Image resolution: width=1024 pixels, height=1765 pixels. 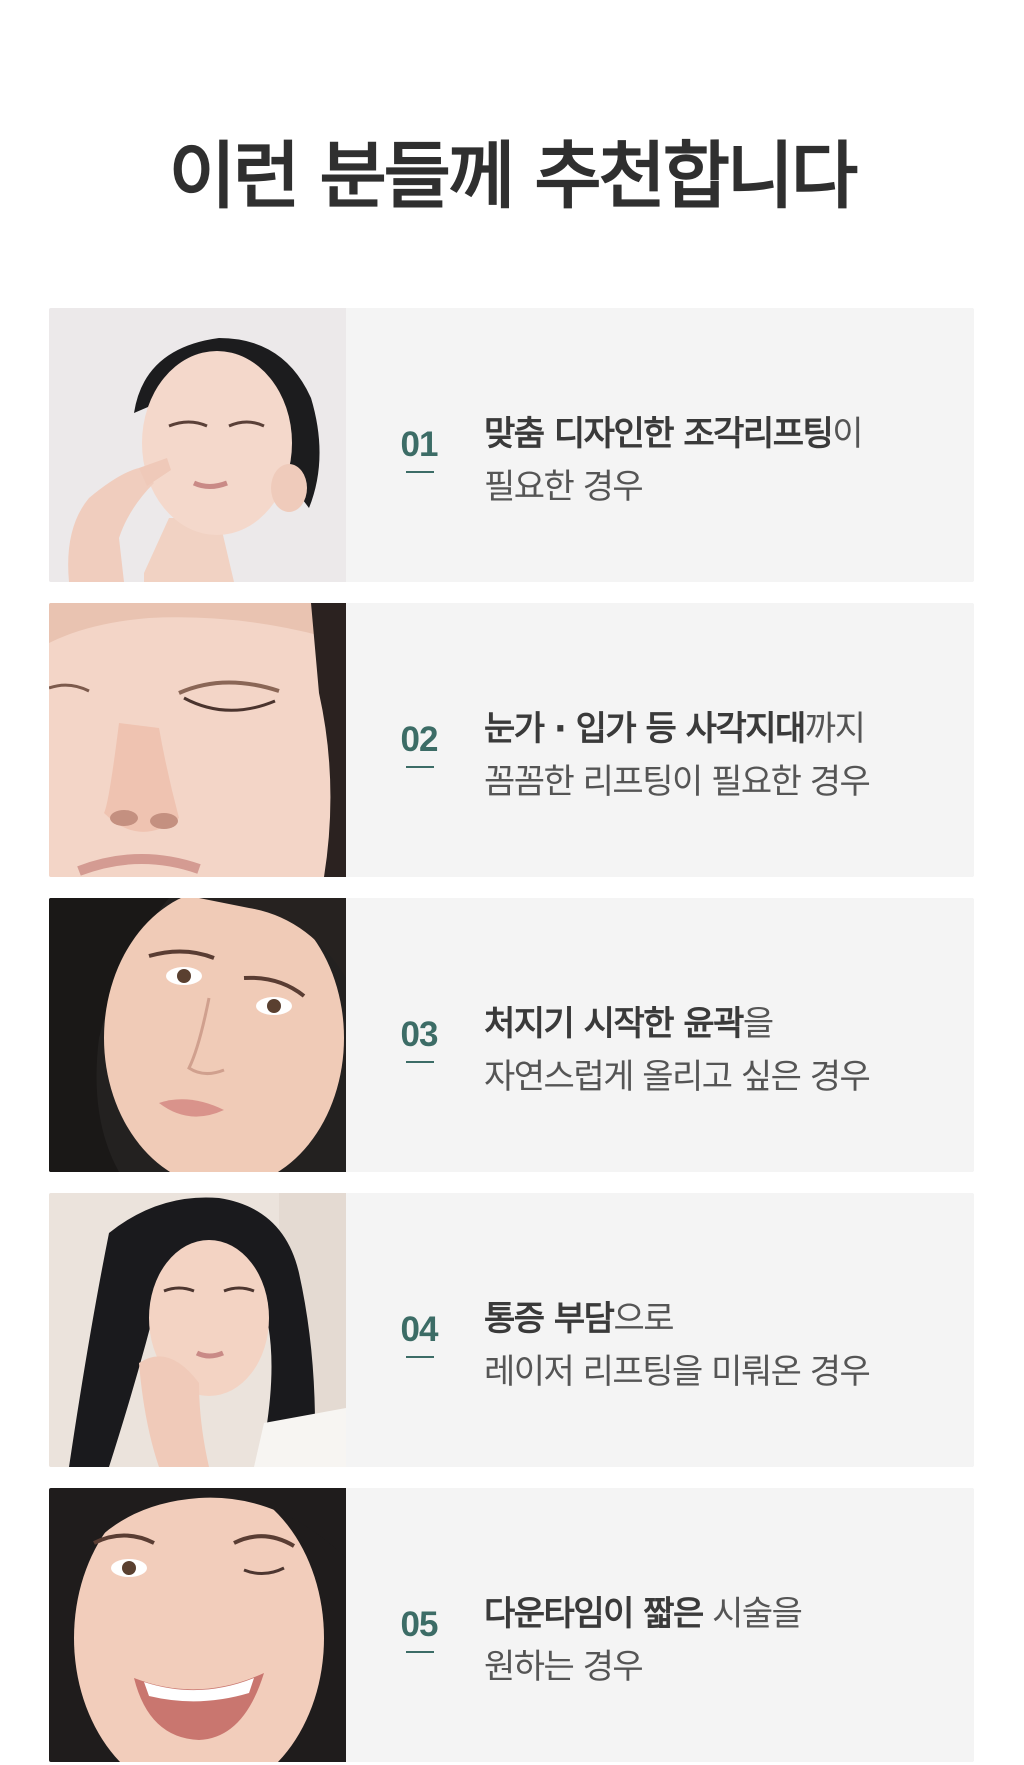 I want to click on item-suffix: 시술을, so click(x=752, y=1614).